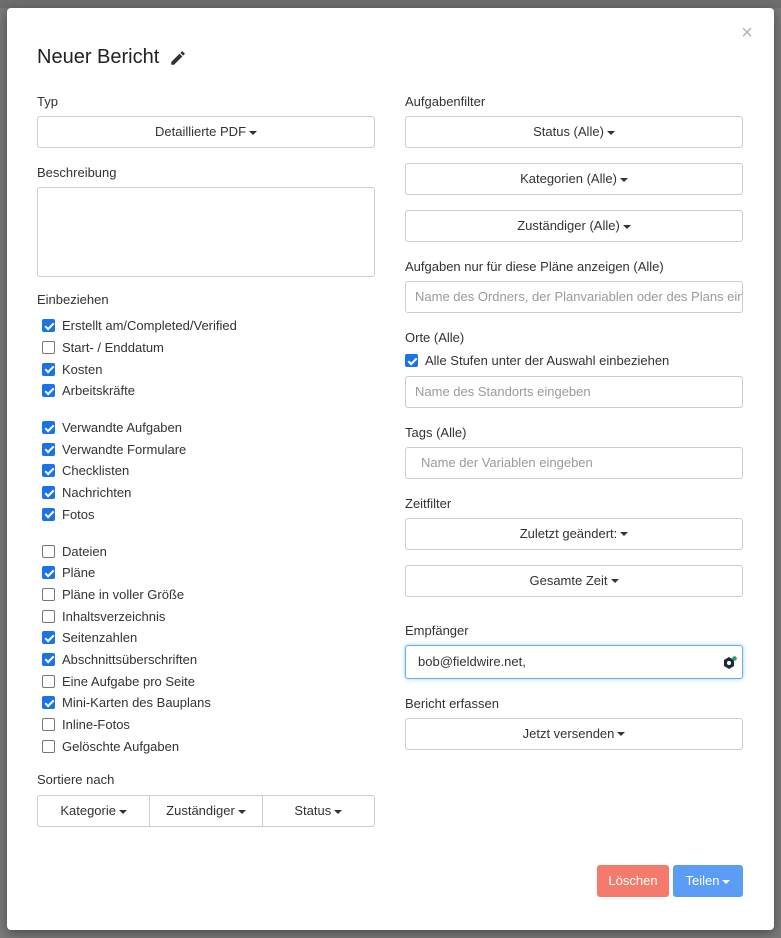 The width and height of the screenshot is (781, 938). Describe the element at coordinates (574, 580) in the screenshot. I see `total-time-dropdown: Gesamte Zeit` at that location.